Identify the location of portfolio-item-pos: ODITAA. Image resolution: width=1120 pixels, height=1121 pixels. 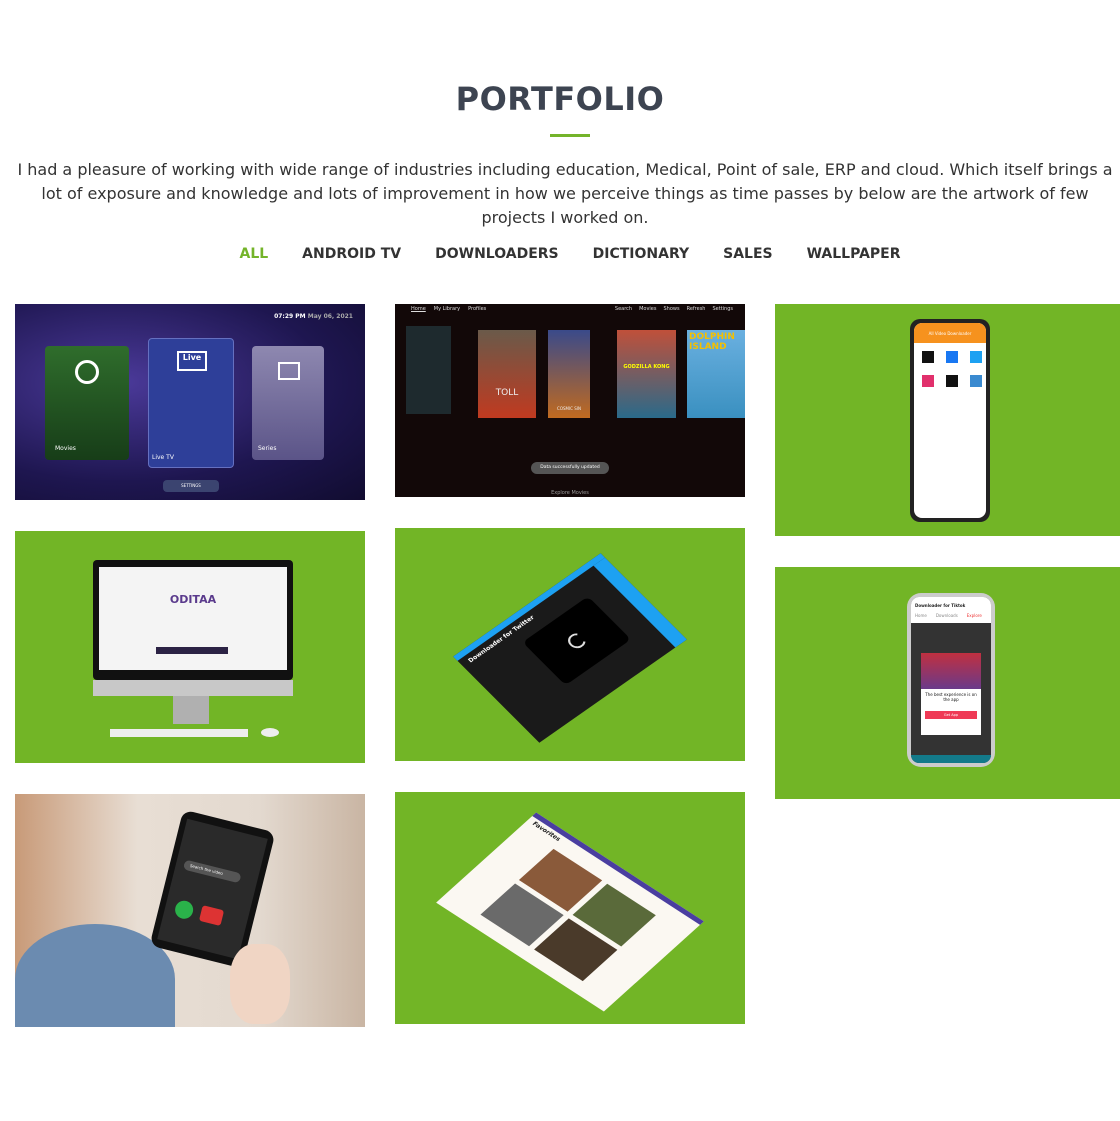
(190, 647).